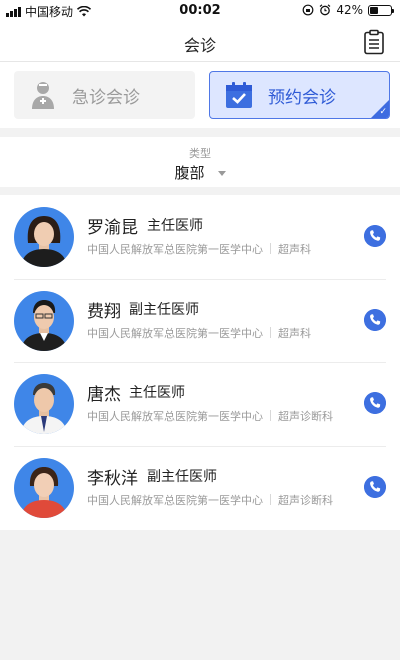  I want to click on doctor-name: 李秋洋, so click(112, 478).